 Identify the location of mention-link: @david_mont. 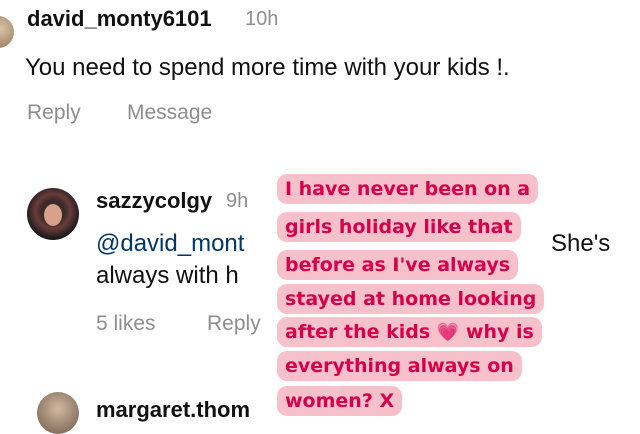
(170, 244).